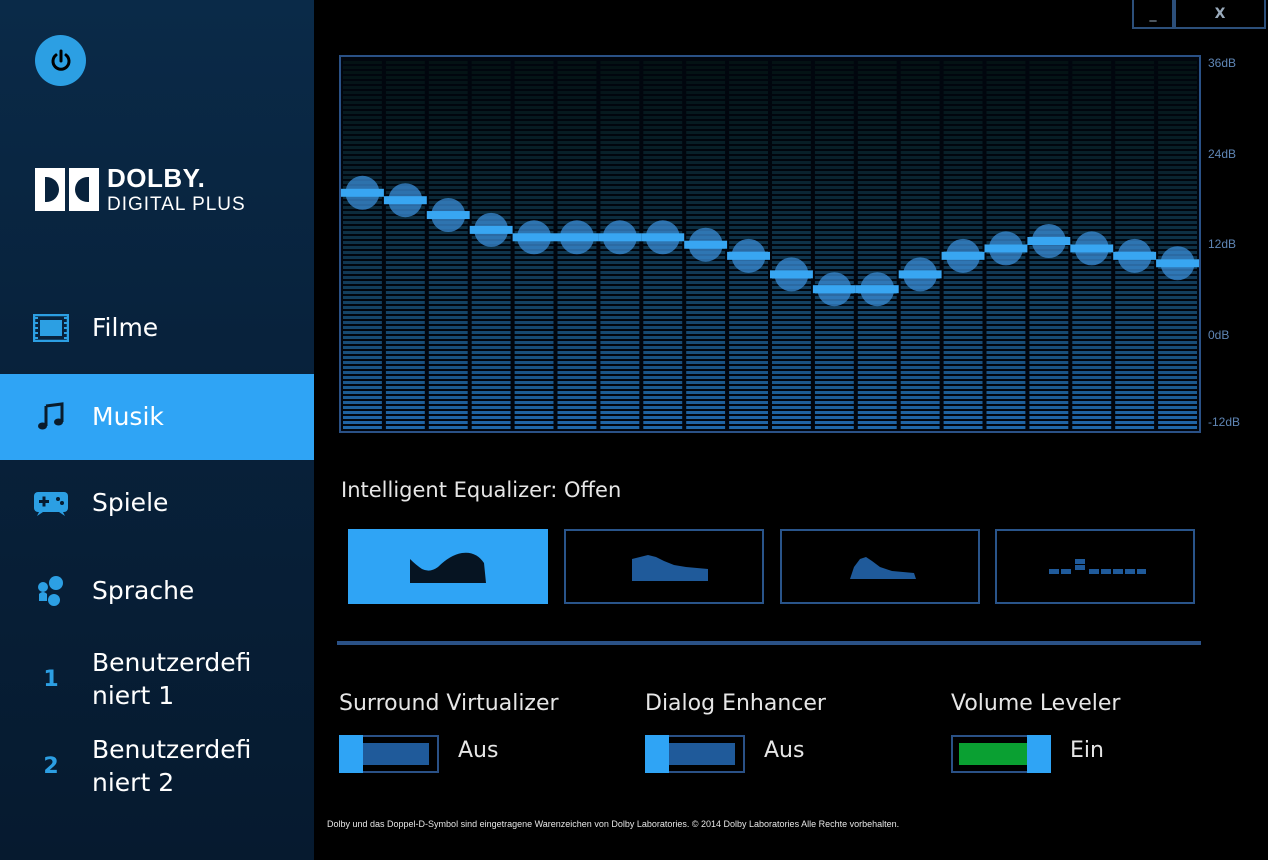 The width and height of the screenshot is (1268, 860). What do you see at coordinates (1001, 754) in the screenshot?
I see `volume-leveler-toggle` at bounding box center [1001, 754].